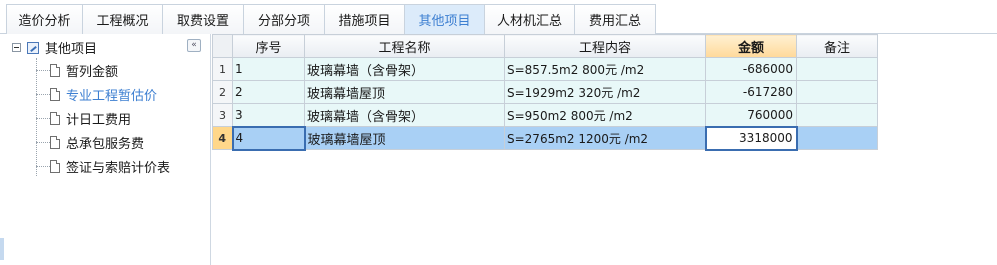  Describe the element at coordinates (222, 138) in the screenshot. I see `row-number-cell: 4` at that location.